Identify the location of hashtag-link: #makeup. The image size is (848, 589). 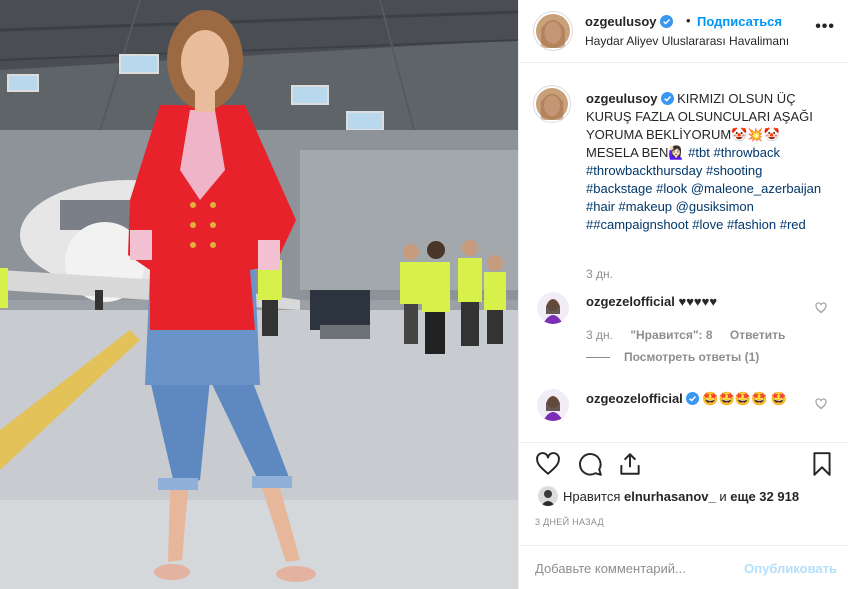
(645, 206).